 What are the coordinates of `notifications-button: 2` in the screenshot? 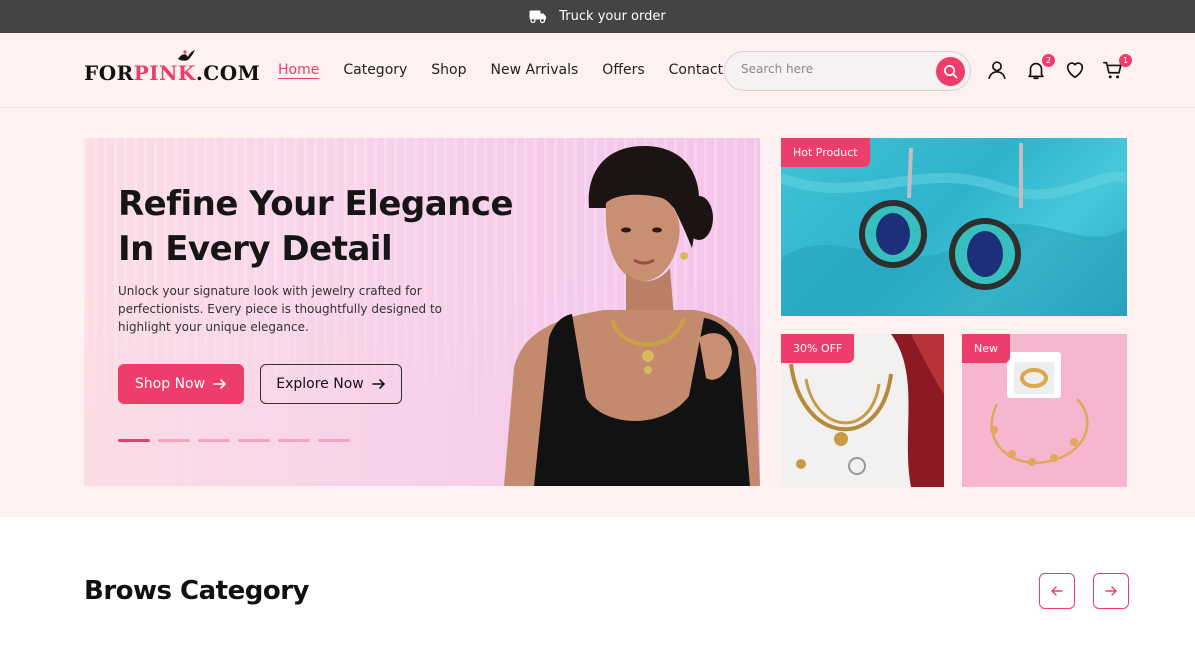 It's located at (1040, 68).